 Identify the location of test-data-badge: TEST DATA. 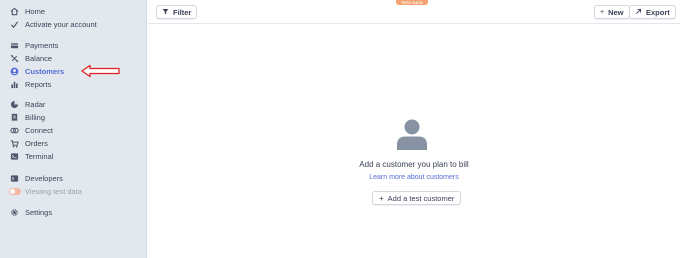
(412, 2).